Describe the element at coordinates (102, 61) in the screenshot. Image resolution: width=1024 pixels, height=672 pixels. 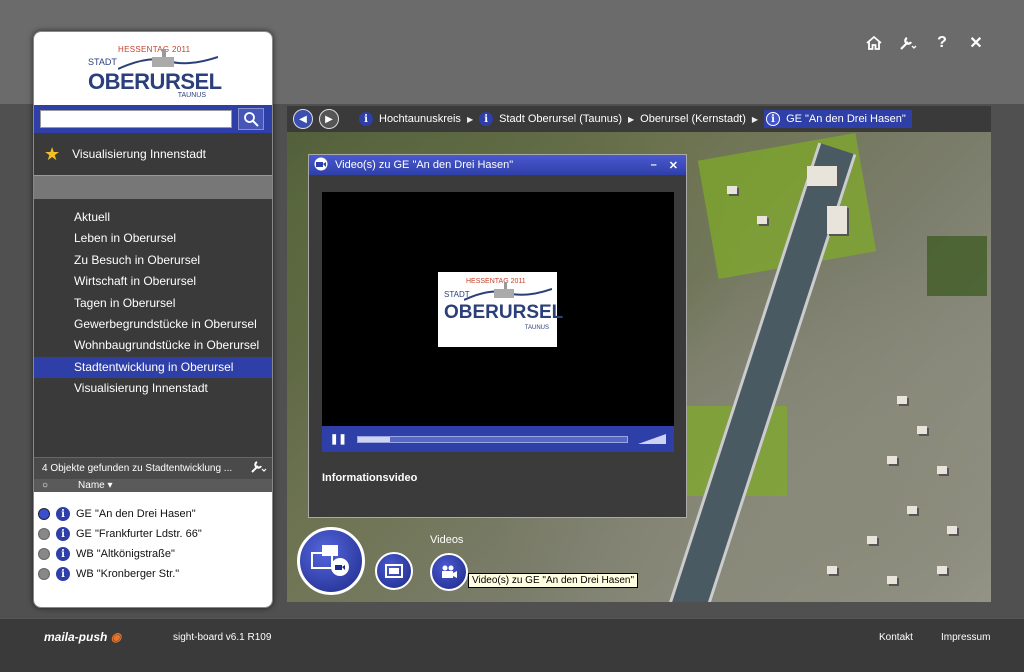
I see `logo-stadt: STADT` at that location.